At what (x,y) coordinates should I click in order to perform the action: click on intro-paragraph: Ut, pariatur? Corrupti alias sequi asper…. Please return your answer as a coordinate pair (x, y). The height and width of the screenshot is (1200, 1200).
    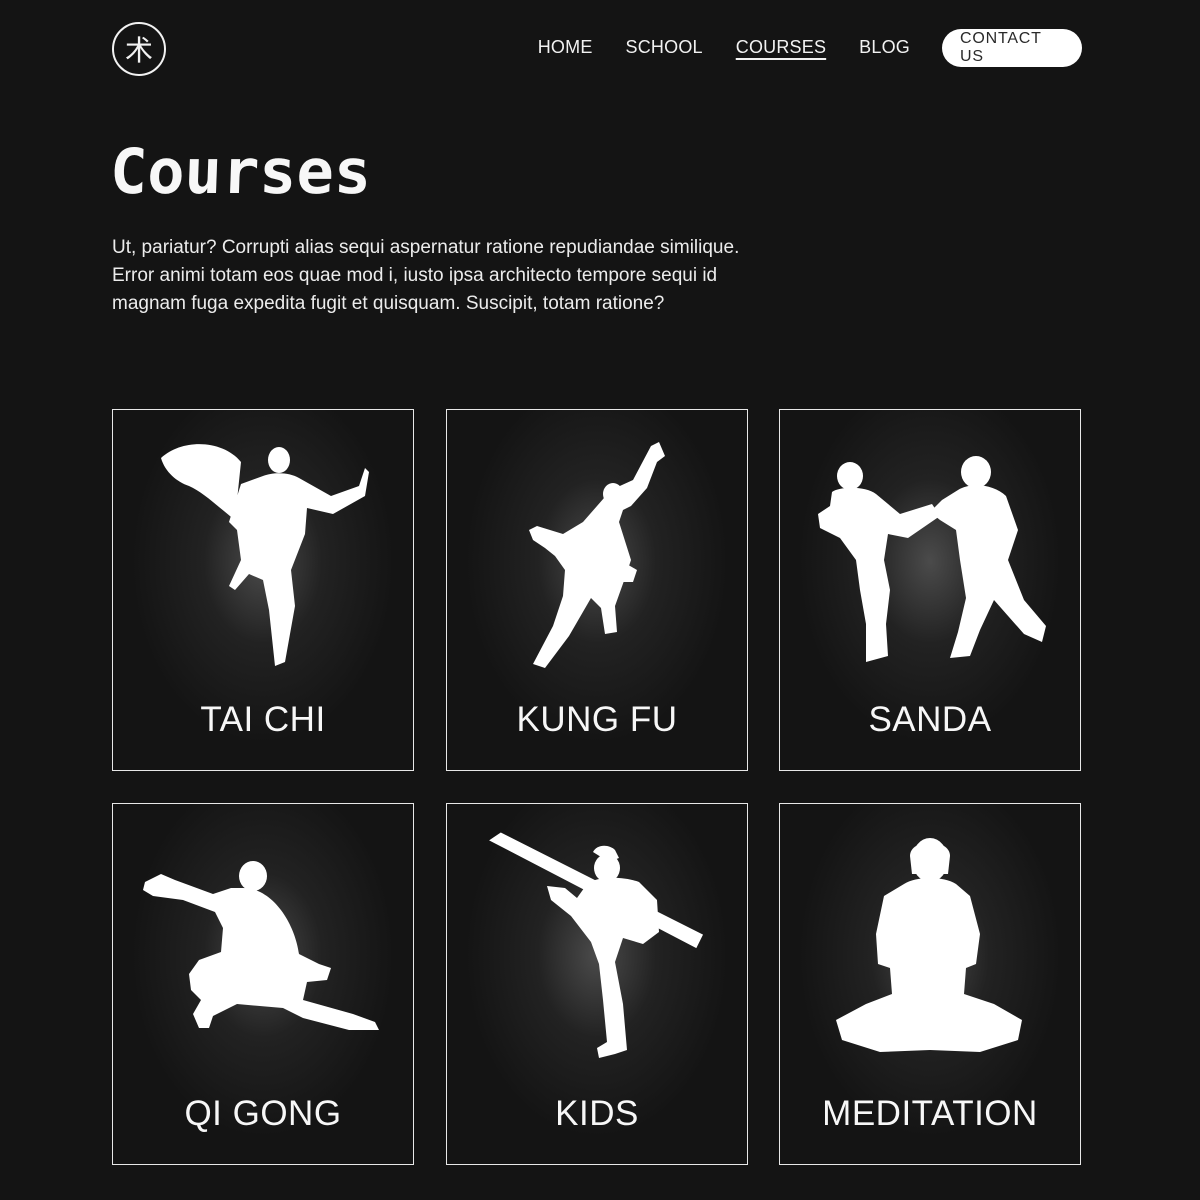
    Looking at the image, I should click on (426, 275).